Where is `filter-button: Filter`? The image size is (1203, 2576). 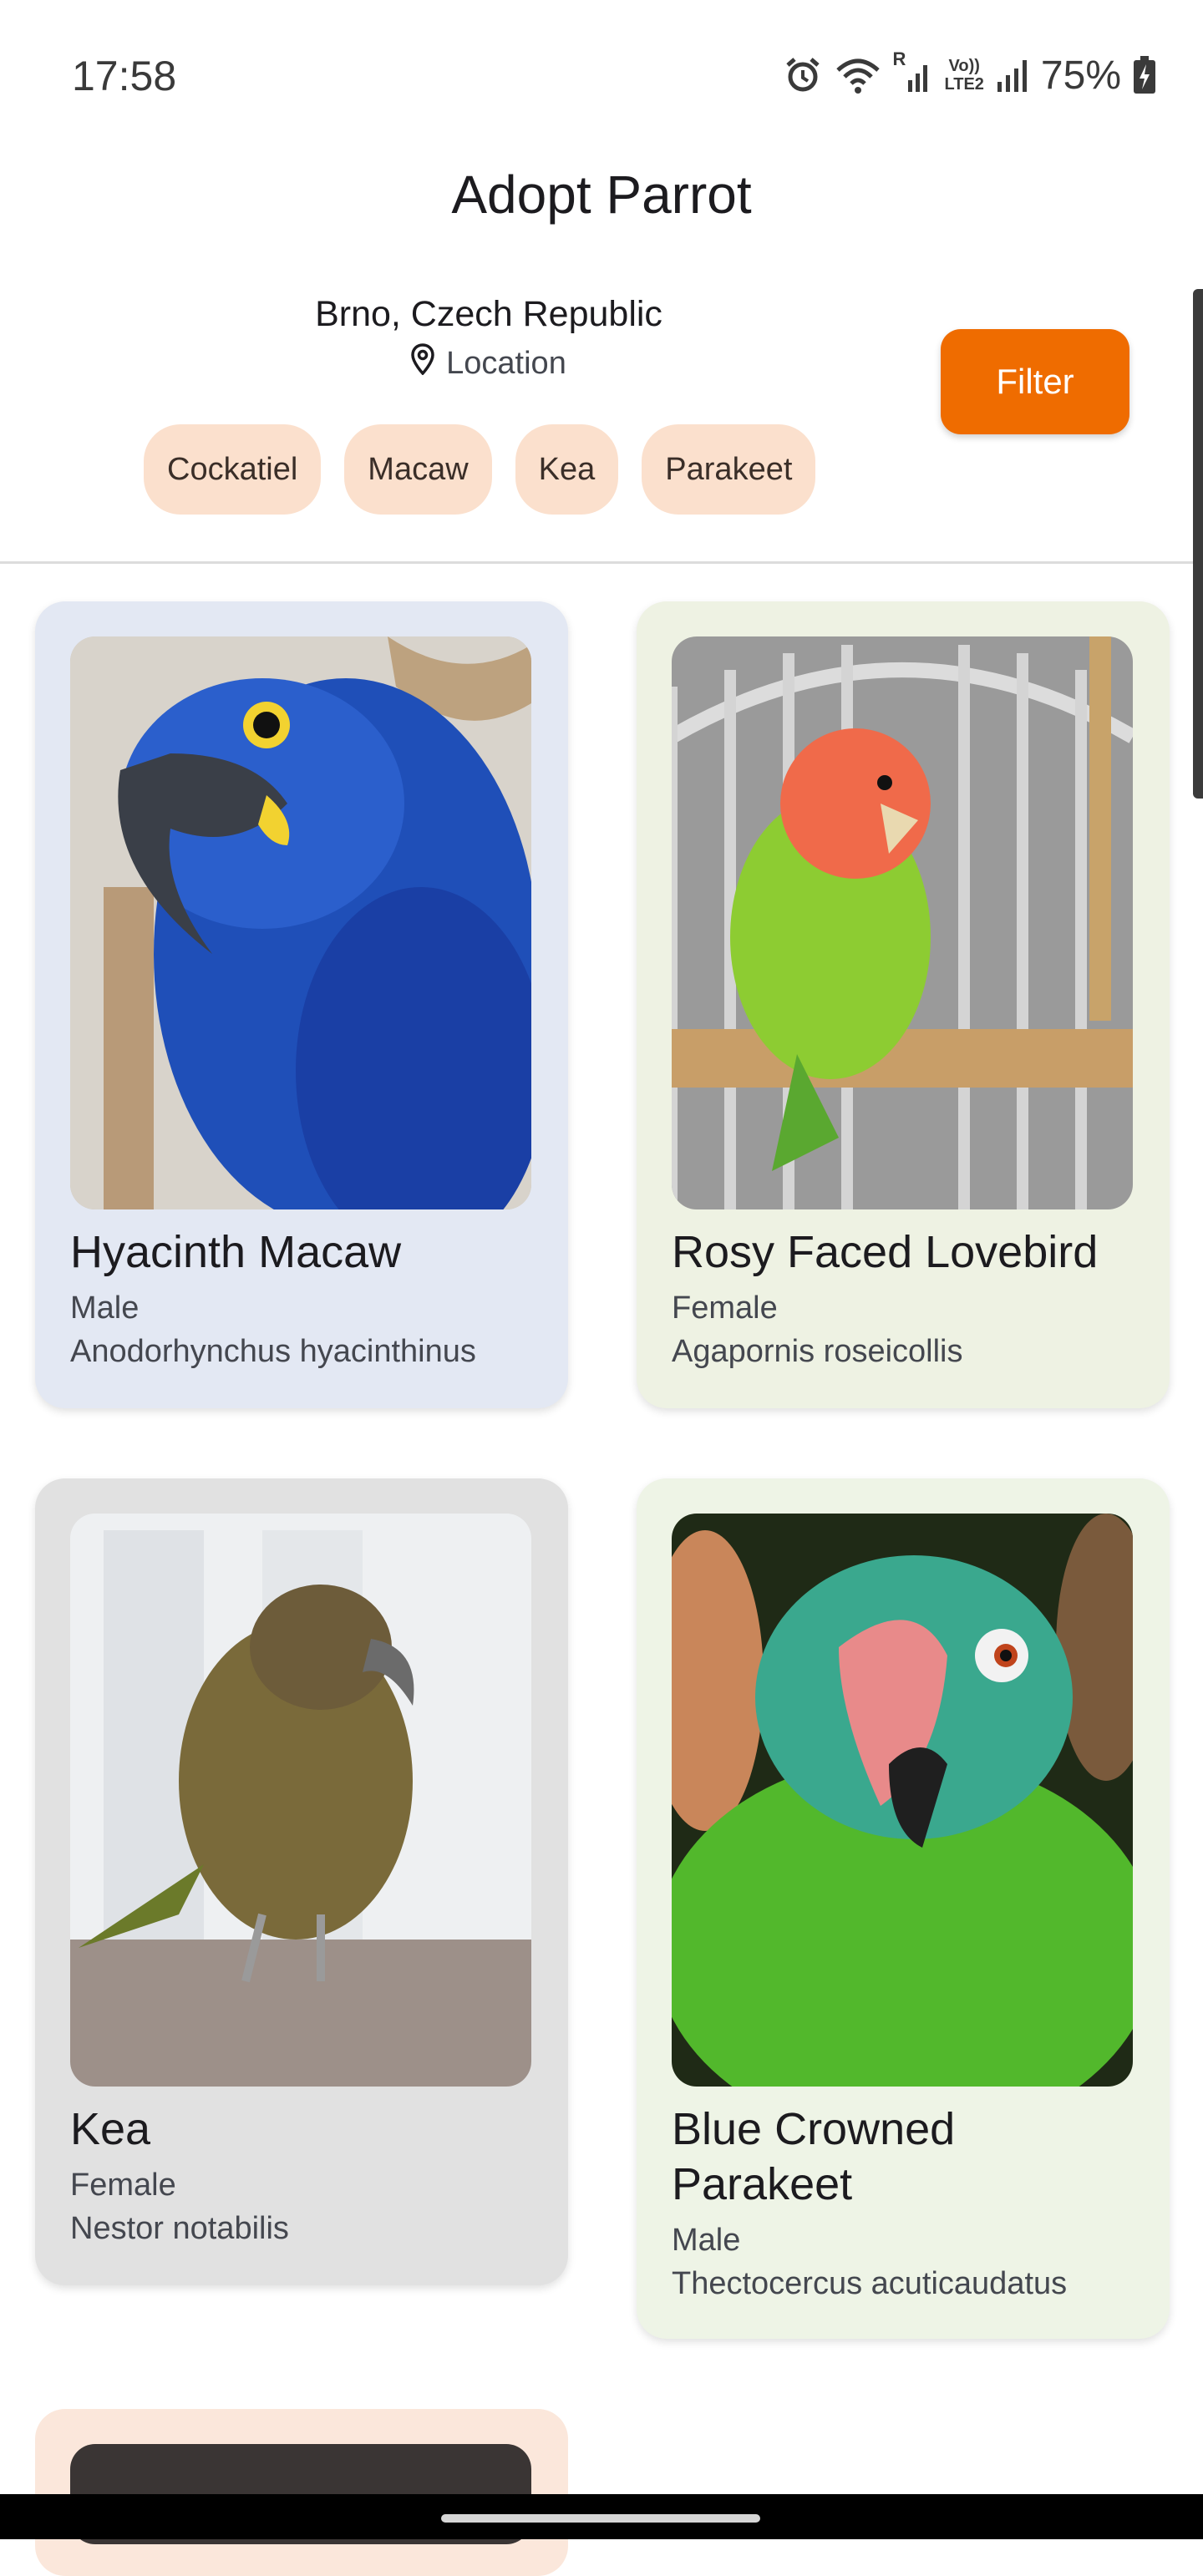 filter-button: Filter is located at coordinates (1035, 381).